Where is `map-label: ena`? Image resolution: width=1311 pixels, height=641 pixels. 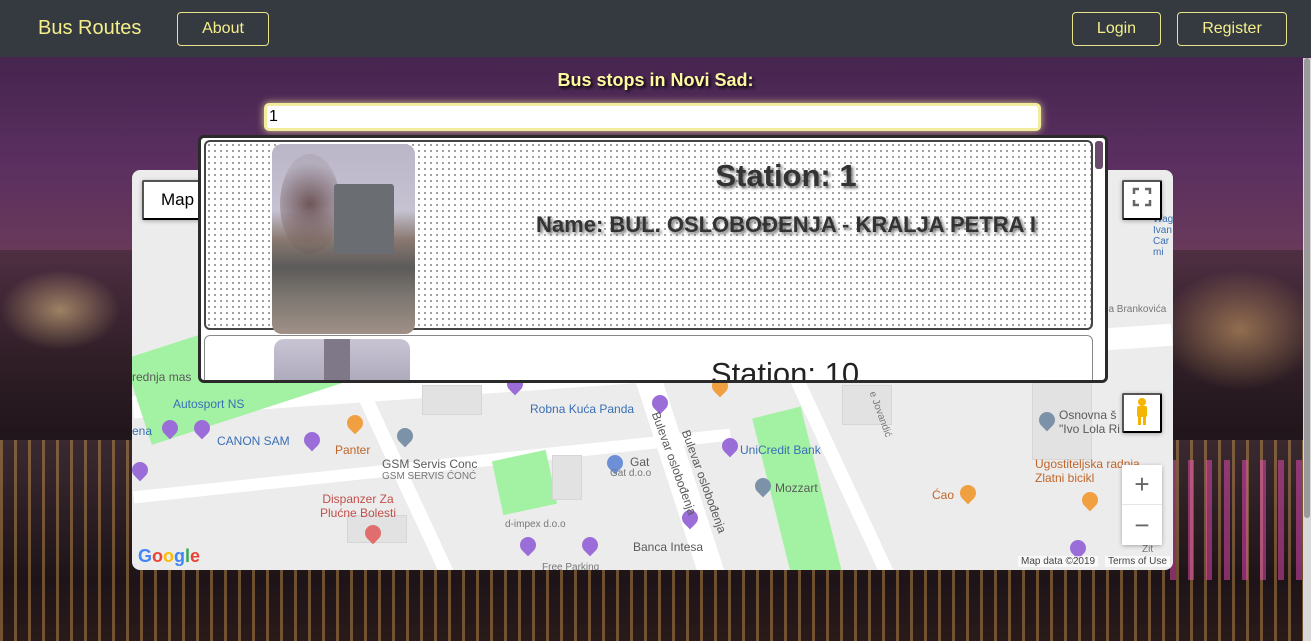
map-label: ena is located at coordinates (142, 431).